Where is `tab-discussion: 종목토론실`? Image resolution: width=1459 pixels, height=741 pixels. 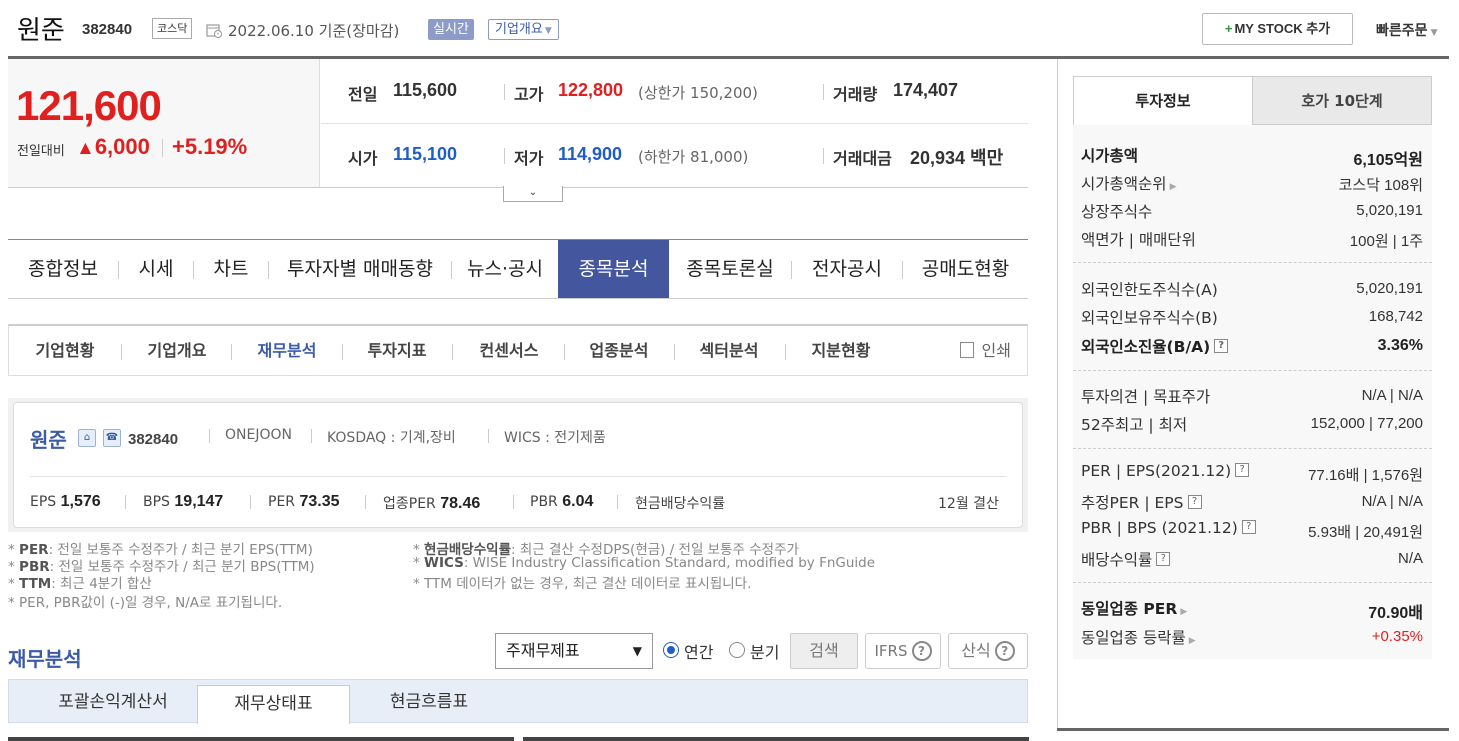 tab-discussion: 종목토론실 is located at coordinates (730, 269).